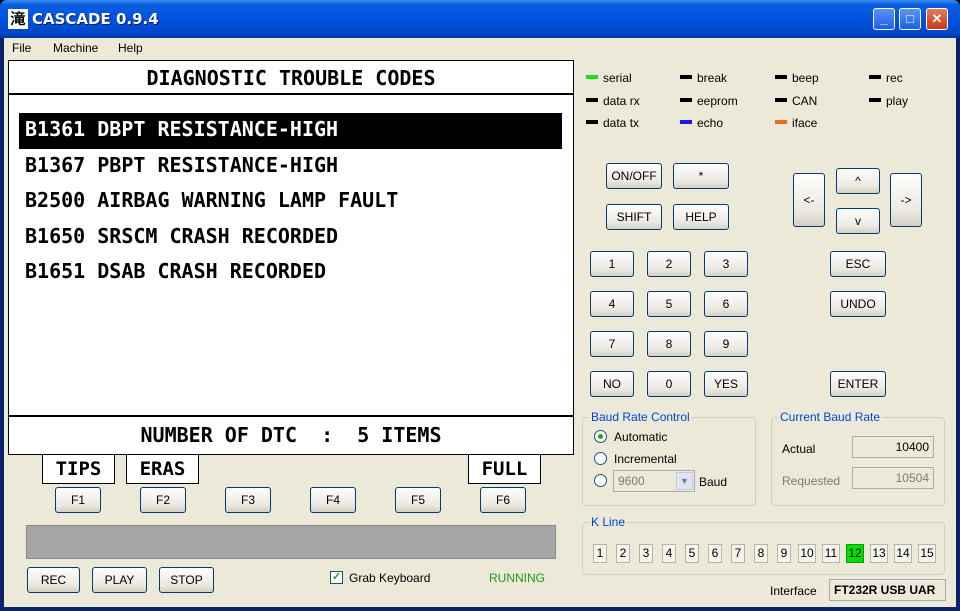  I want to click on no-button: NO, so click(612, 384).